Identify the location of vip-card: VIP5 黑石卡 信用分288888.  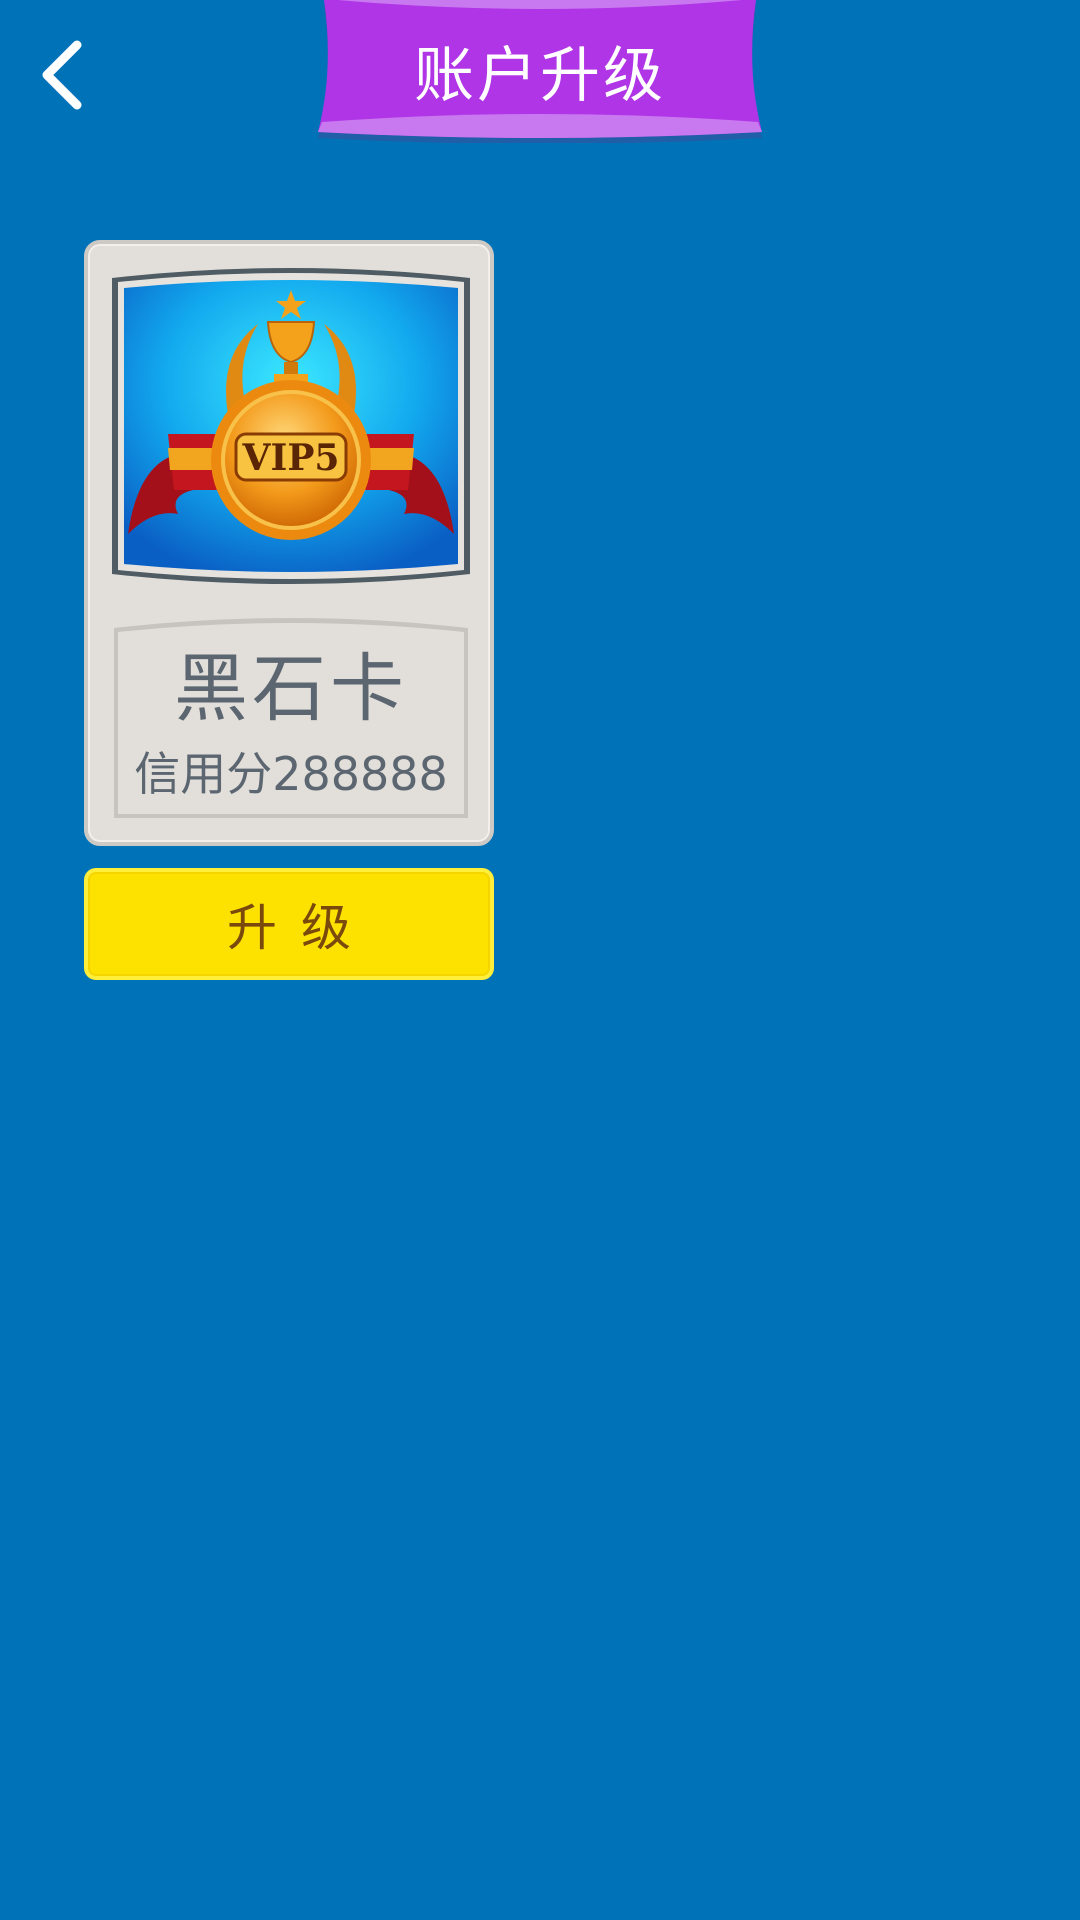
(289, 543).